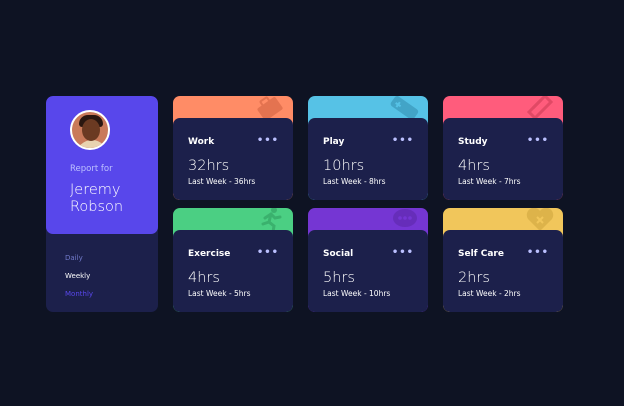 This screenshot has width=624, height=406. I want to click on report-for-label: Report for, so click(91, 169).